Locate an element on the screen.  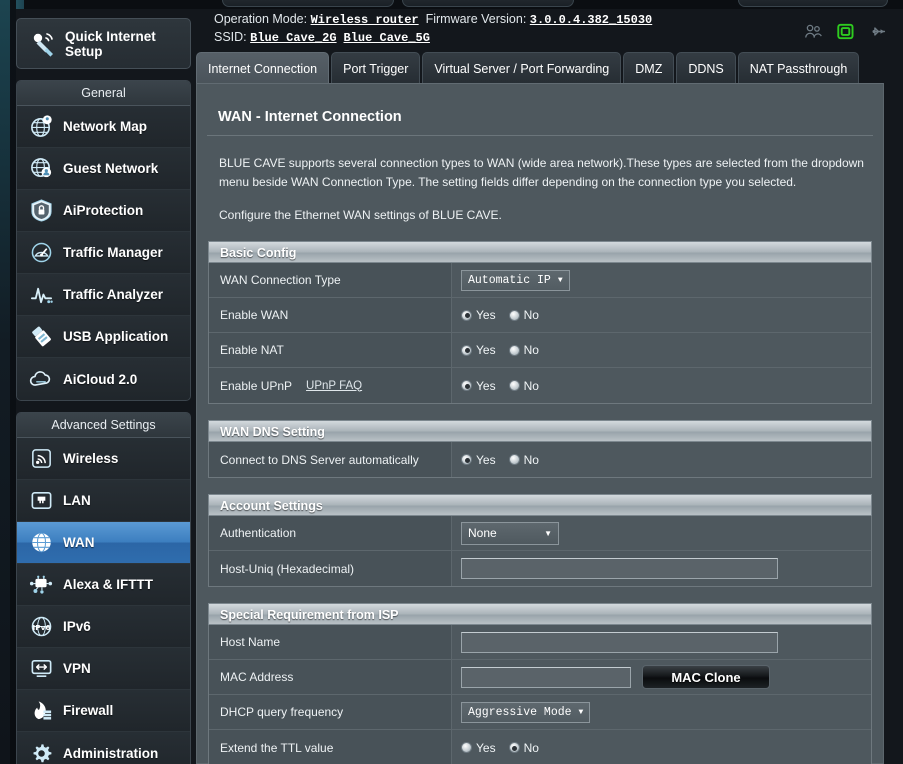
row-enable-wan: Enable WAN Yes No is located at coordinates (540, 315).